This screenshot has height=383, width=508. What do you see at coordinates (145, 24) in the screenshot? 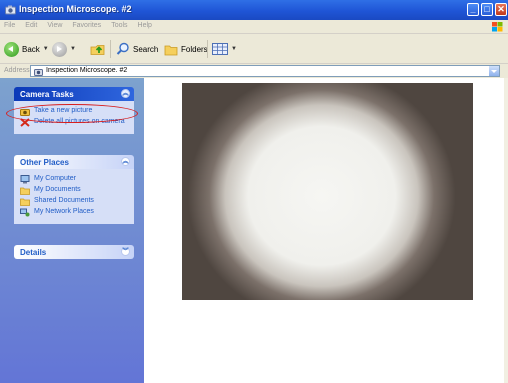
I see `menu-help: Help` at bounding box center [145, 24].